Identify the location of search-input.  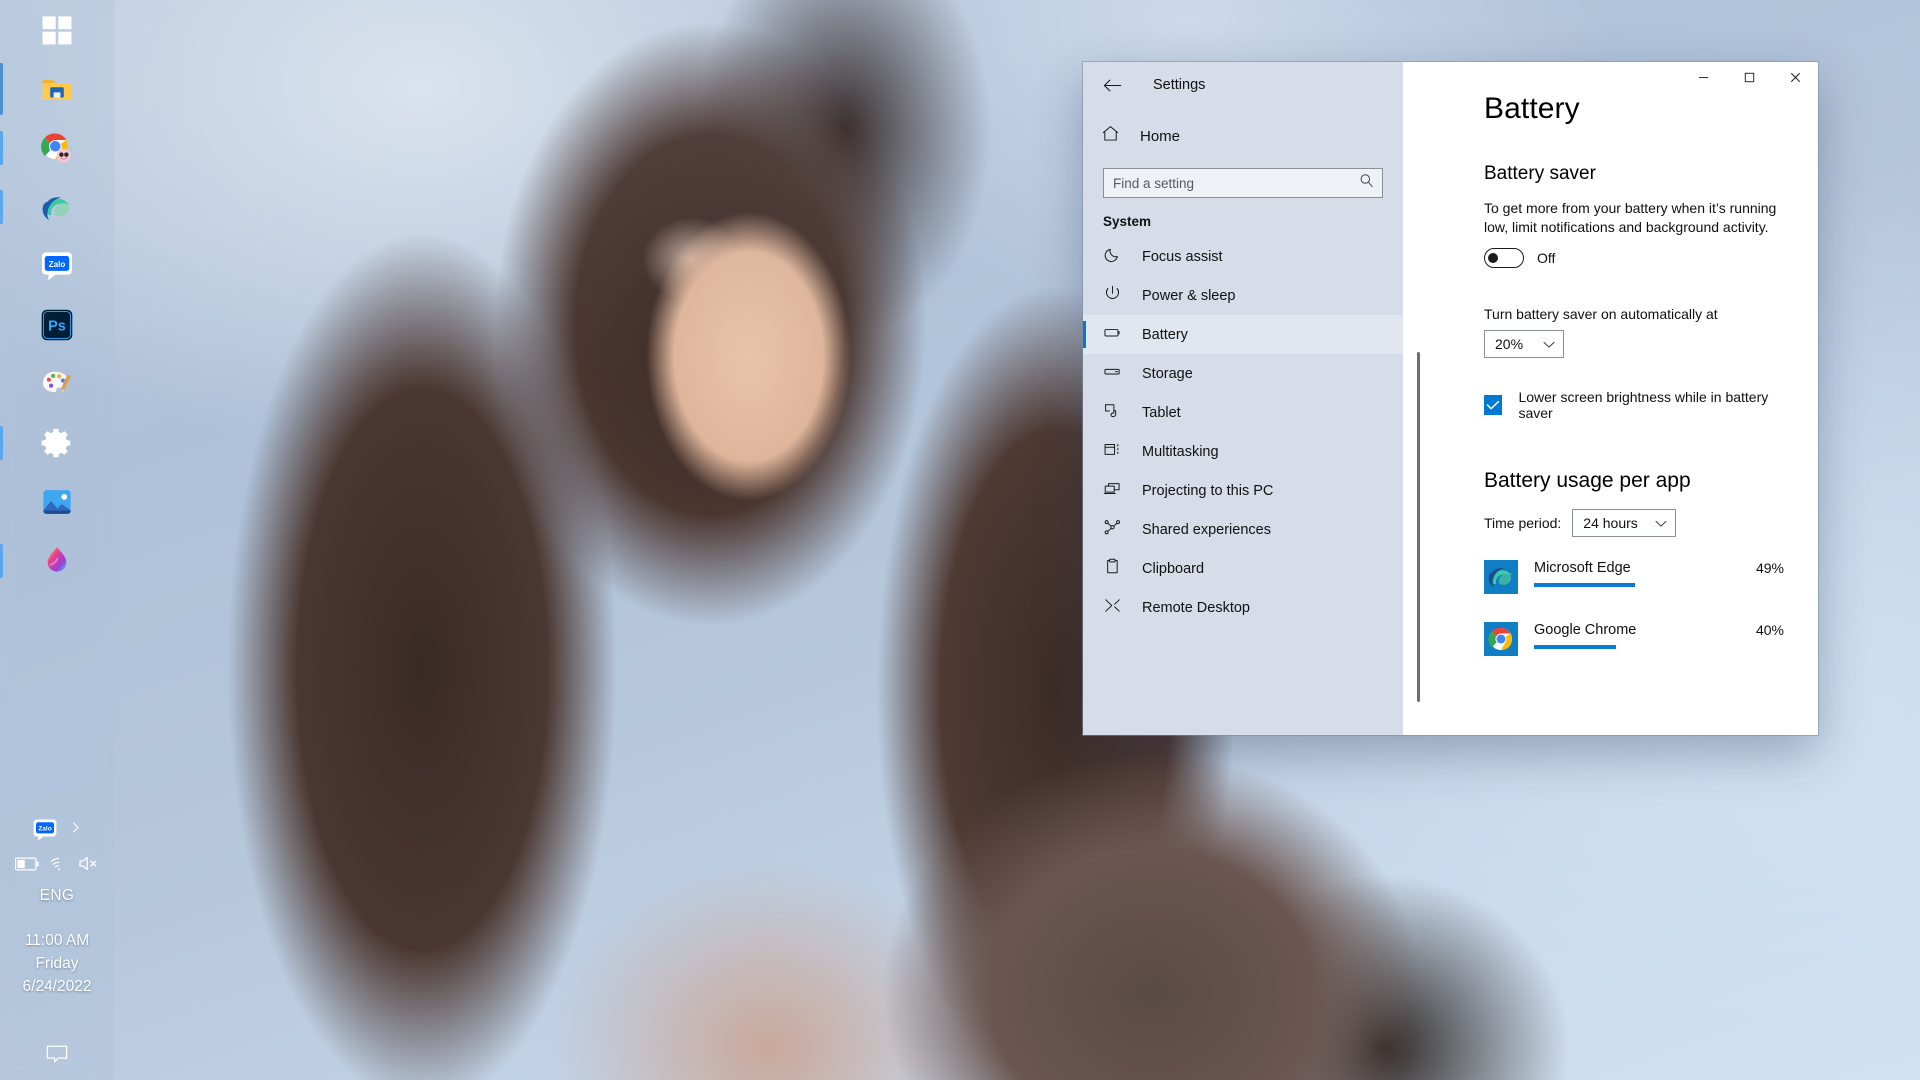
(1243, 183).